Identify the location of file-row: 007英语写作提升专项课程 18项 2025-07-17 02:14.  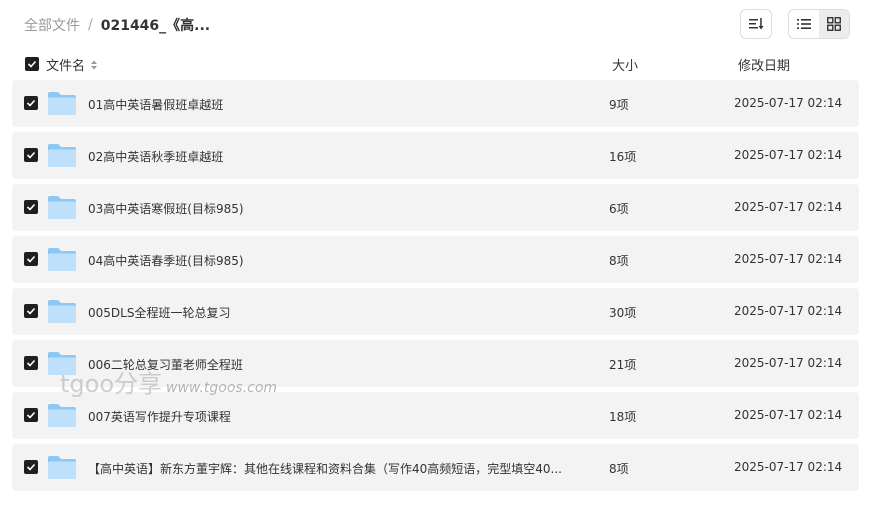
(435, 415).